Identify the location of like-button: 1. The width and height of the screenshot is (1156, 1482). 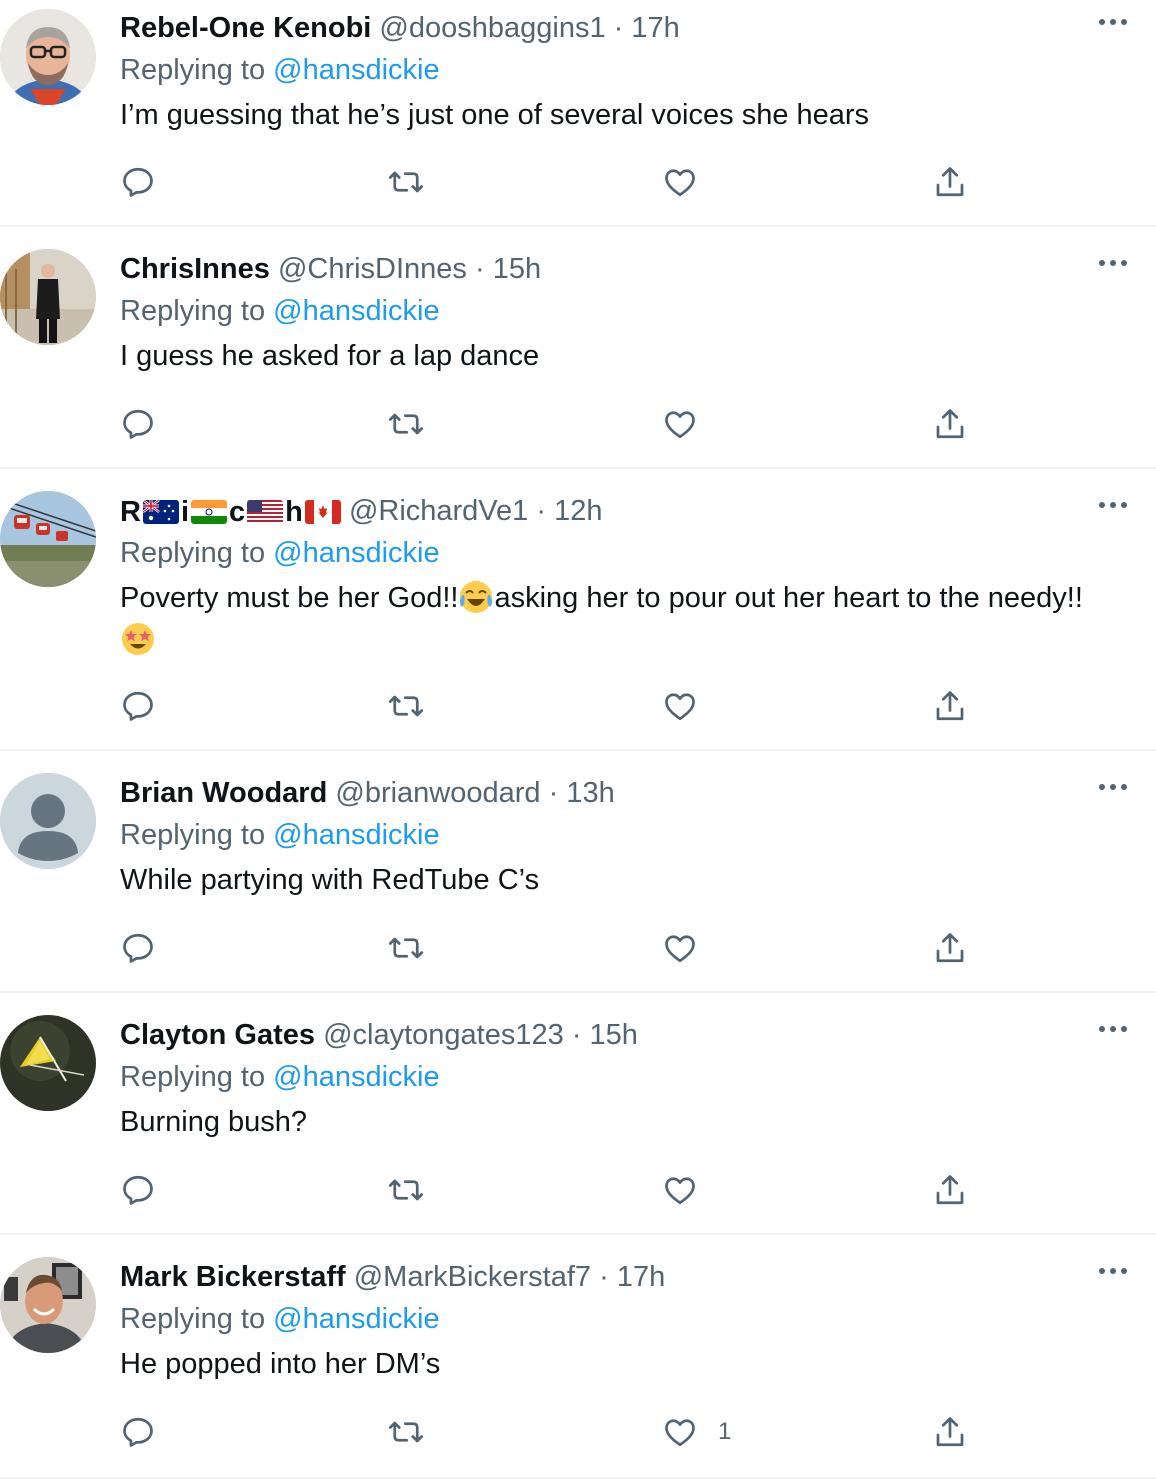
(696, 1432).